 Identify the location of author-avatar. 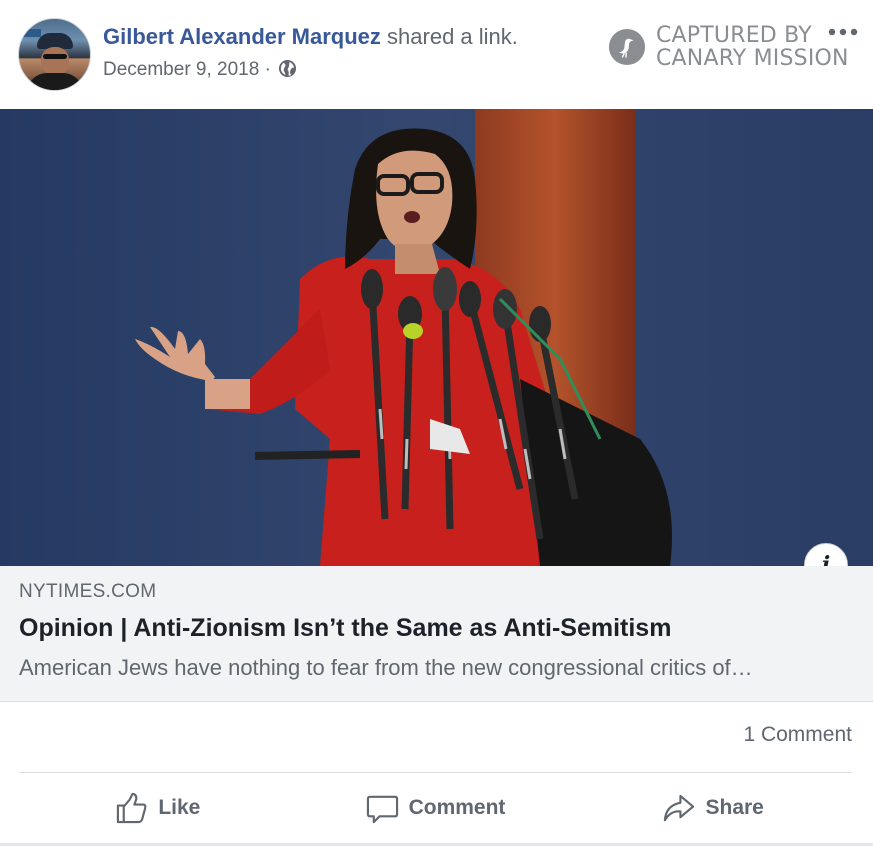
(54, 54).